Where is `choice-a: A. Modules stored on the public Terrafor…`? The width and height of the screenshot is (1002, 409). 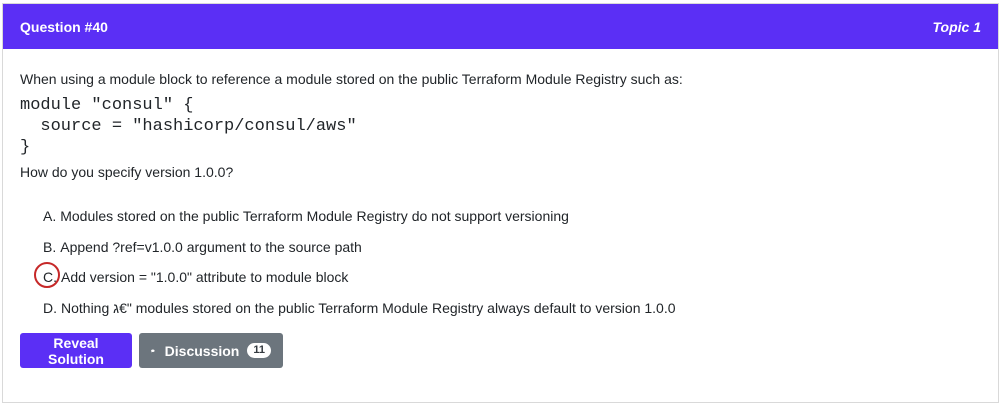 choice-a: A. Modules stored on the public Terrafor… is located at coordinates (512, 222).